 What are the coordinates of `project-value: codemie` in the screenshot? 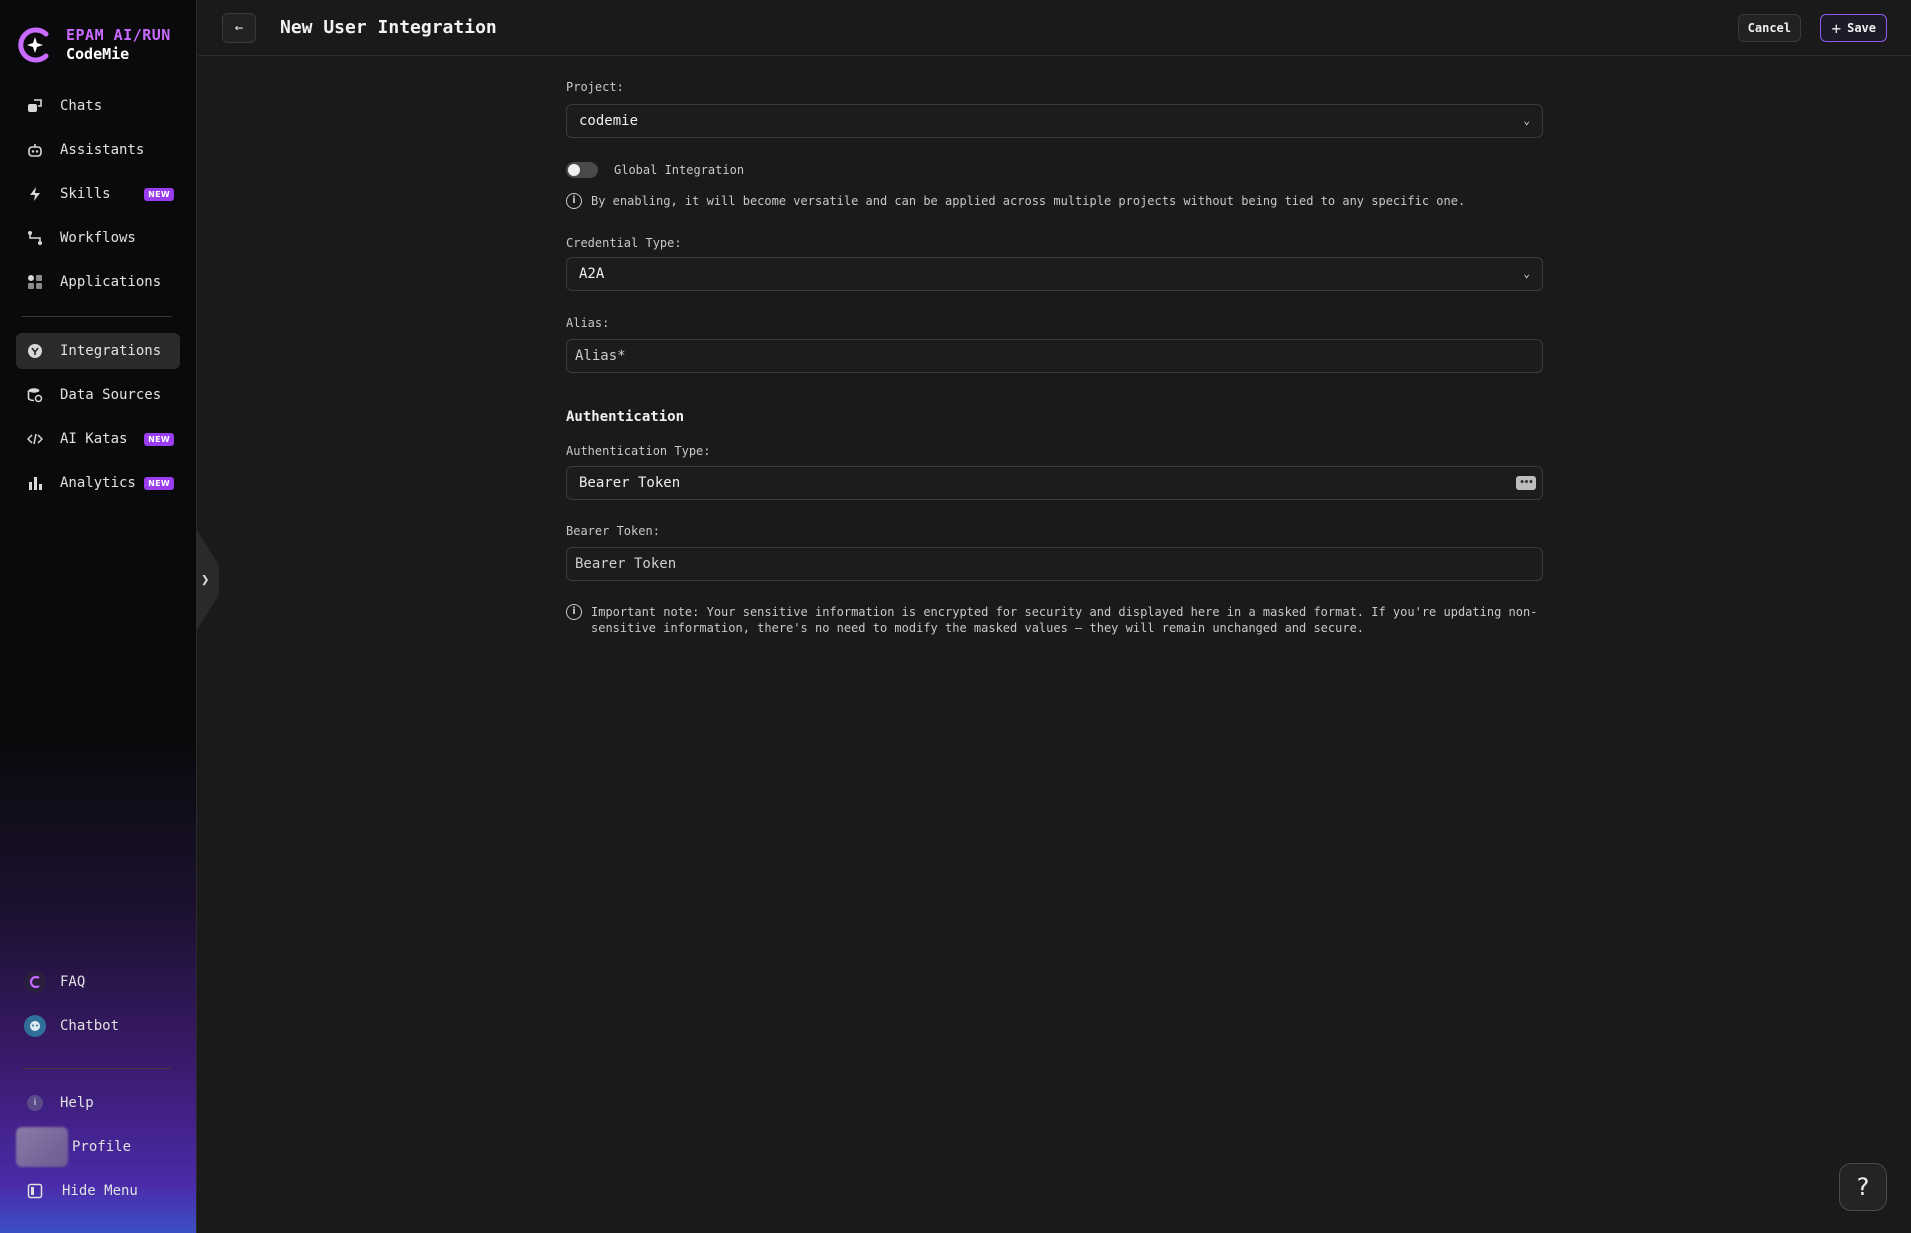 It's located at (609, 121).